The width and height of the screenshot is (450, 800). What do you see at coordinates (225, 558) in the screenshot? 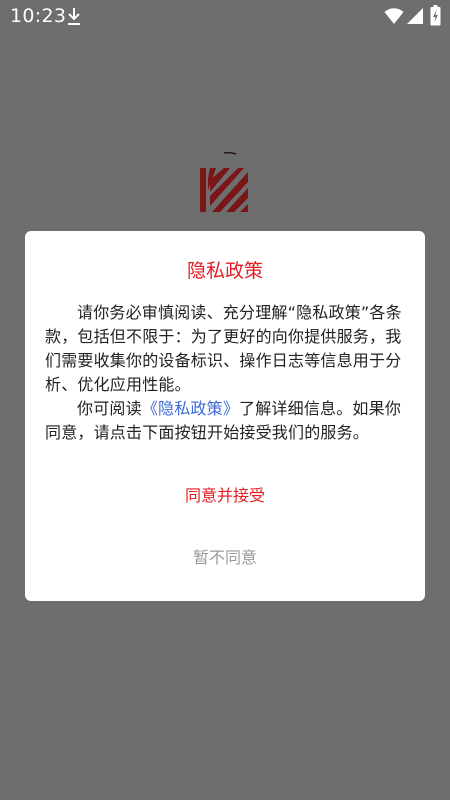
I see `decline-button: 暂不同意` at bounding box center [225, 558].